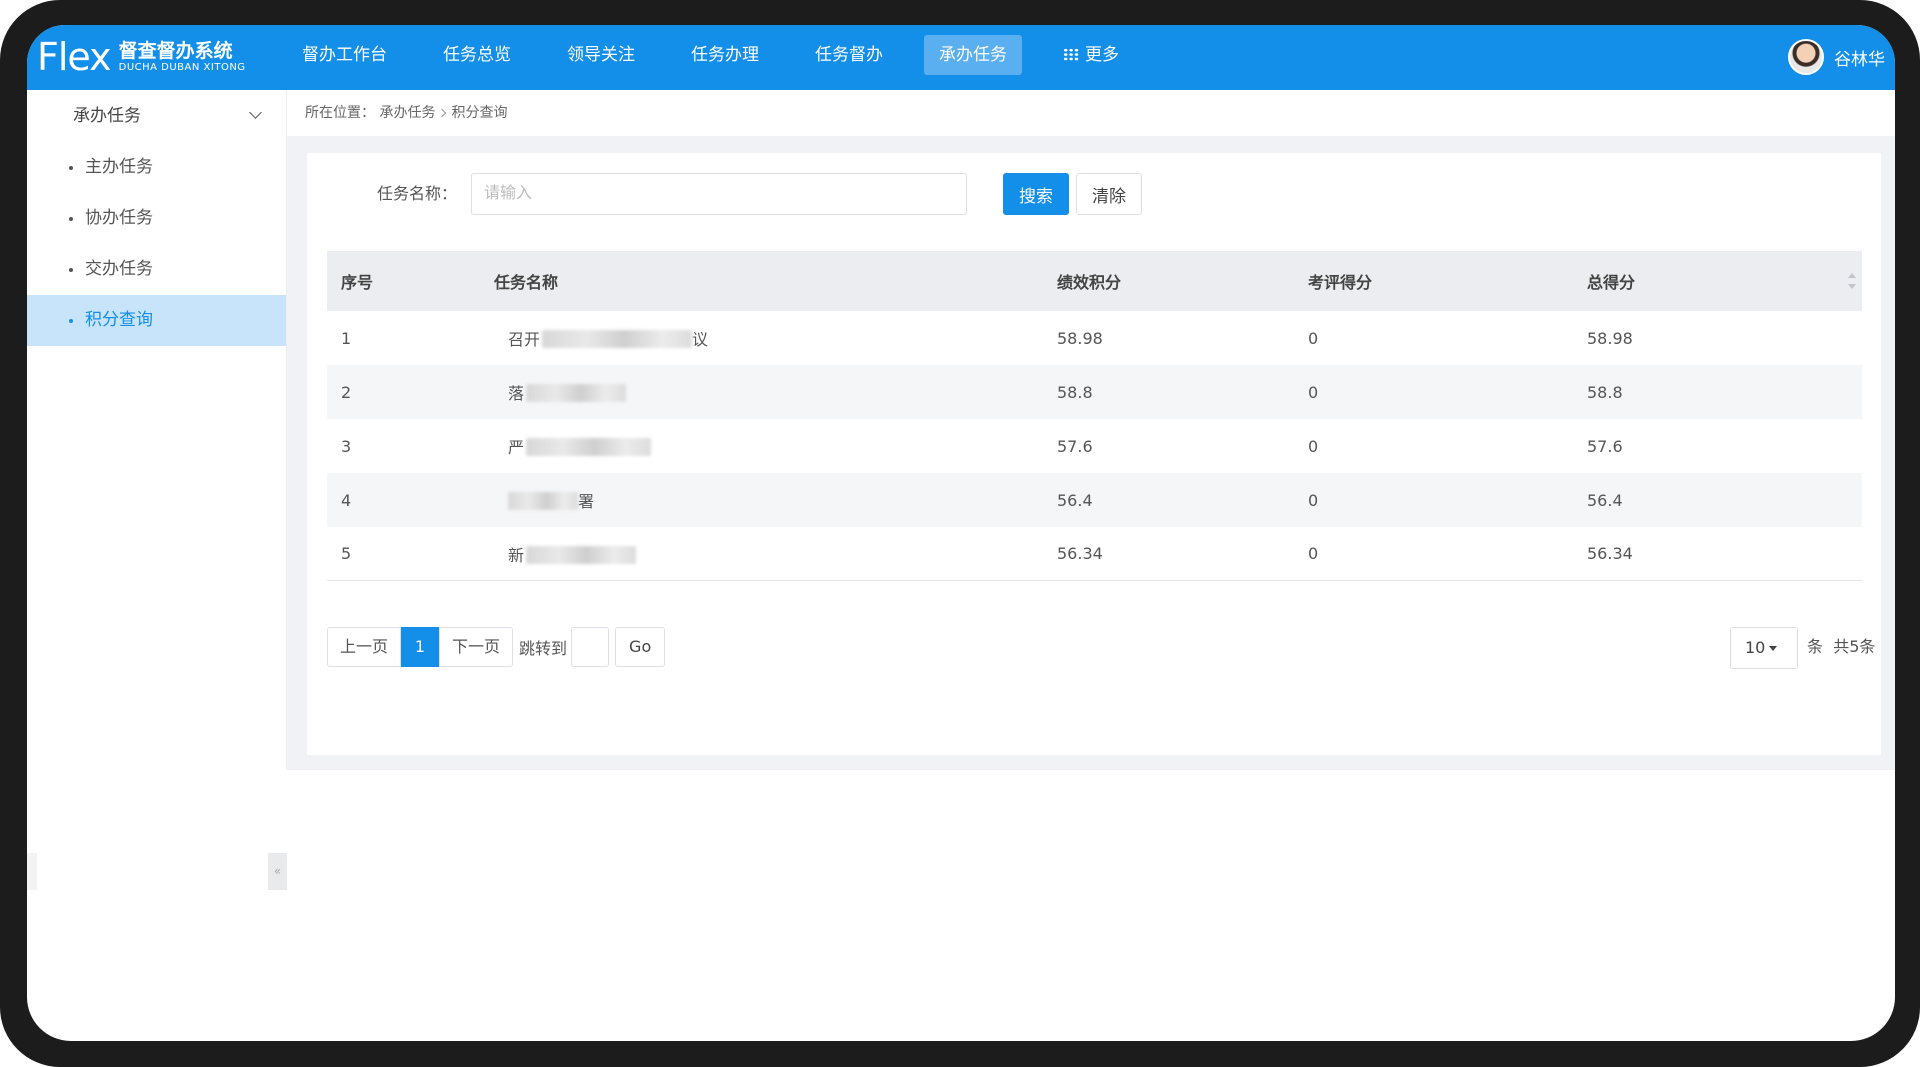 This screenshot has width=1920, height=1067. Describe the element at coordinates (340, 113) in the screenshot. I see `breadcrumb-prefix: 所在位置：` at that location.